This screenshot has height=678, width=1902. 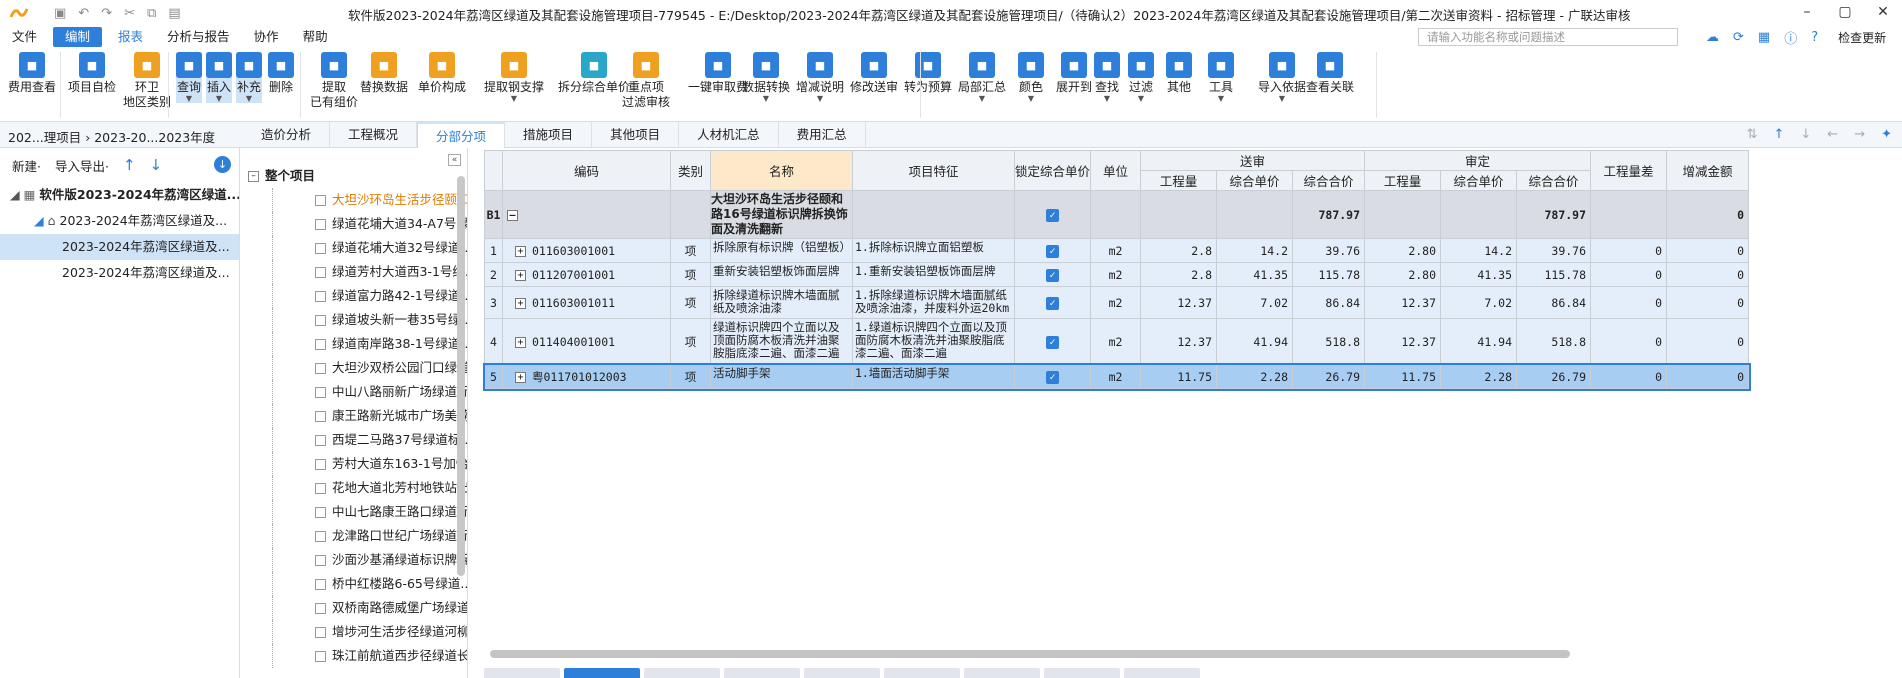 What do you see at coordinates (1479, 180) in the screenshot?
I see `header-approve-uprice: 综合单价` at bounding box center [1479, 180].